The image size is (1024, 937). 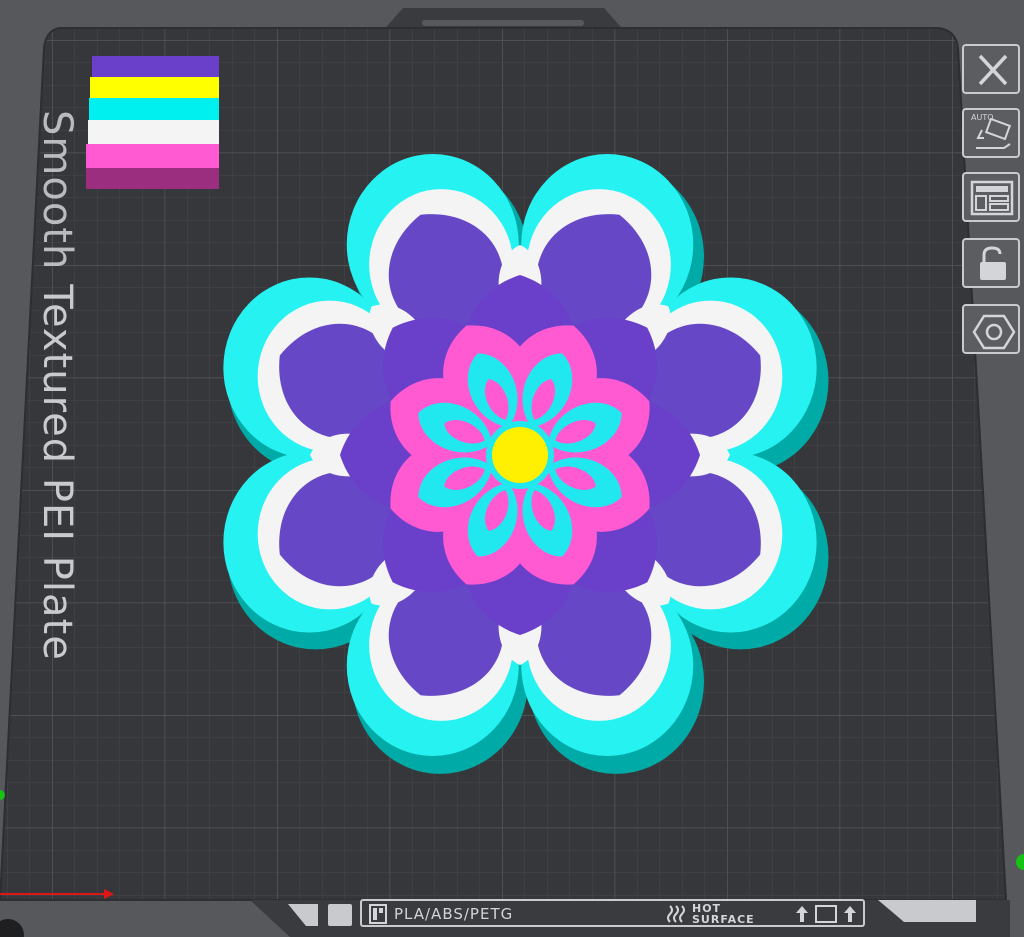 What do you see at coordinates (57, 385) in the screenshot?
I see `plate-label: SmoothTextured PEI Plate` at bounding box center [57, 385].